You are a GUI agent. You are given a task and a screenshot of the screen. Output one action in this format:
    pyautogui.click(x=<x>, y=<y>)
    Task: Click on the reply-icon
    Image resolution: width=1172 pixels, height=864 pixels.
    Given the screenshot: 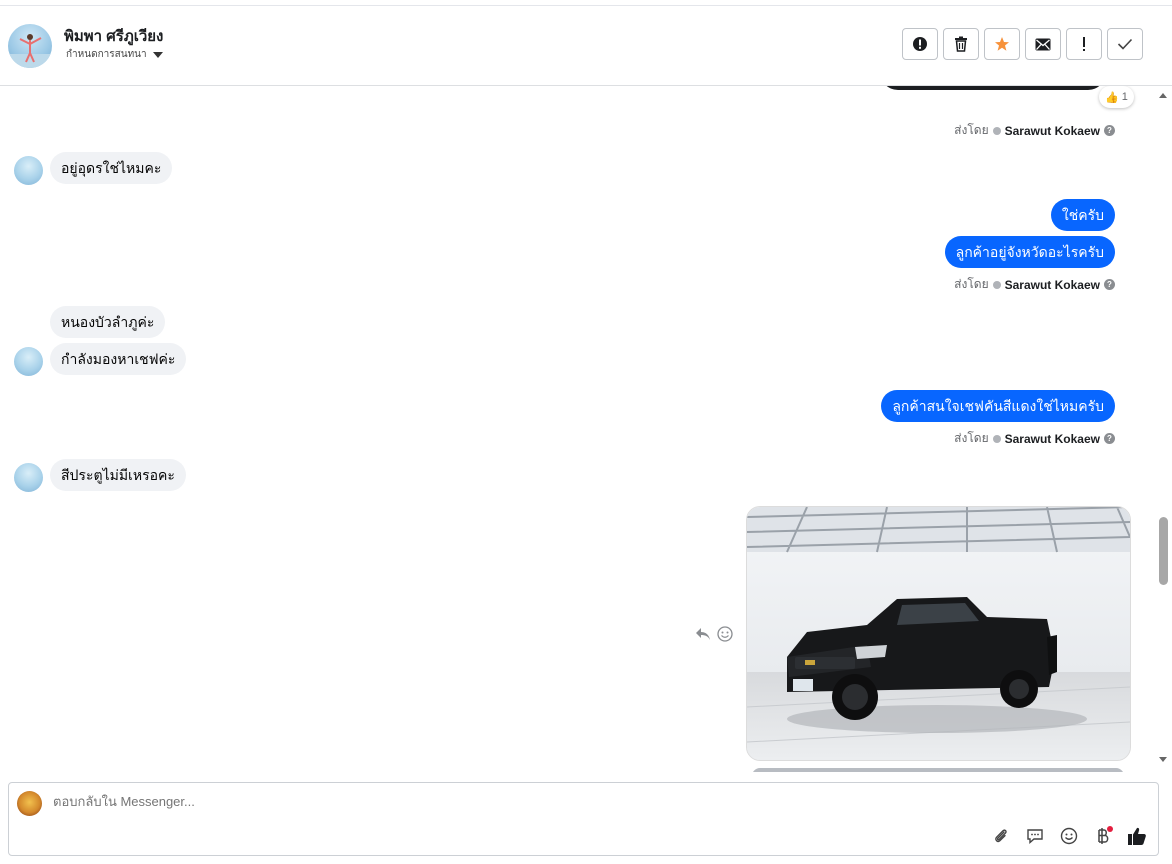 What is the action you would take?
    pyautogui.click(x=703, y=634)
    